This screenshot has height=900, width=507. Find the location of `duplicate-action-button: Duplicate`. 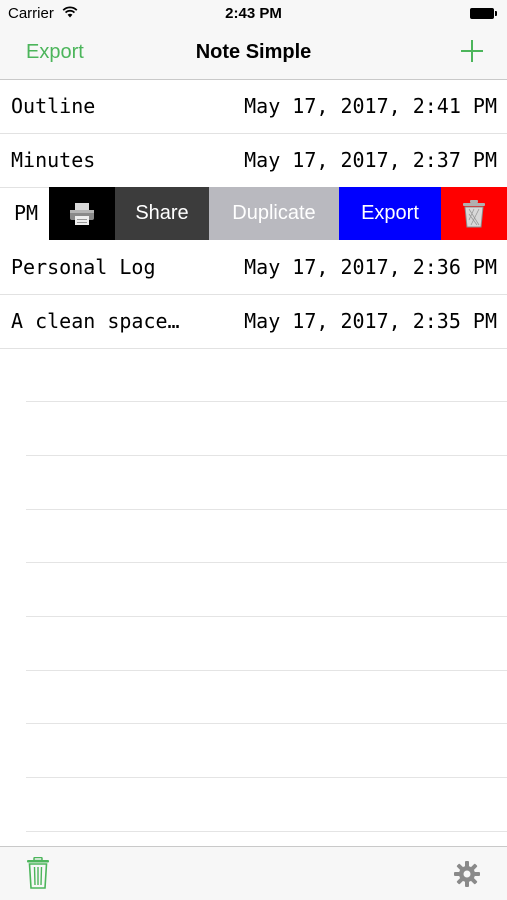

duplicate-action-button: Duplicate is located at coordinates (274, 213).